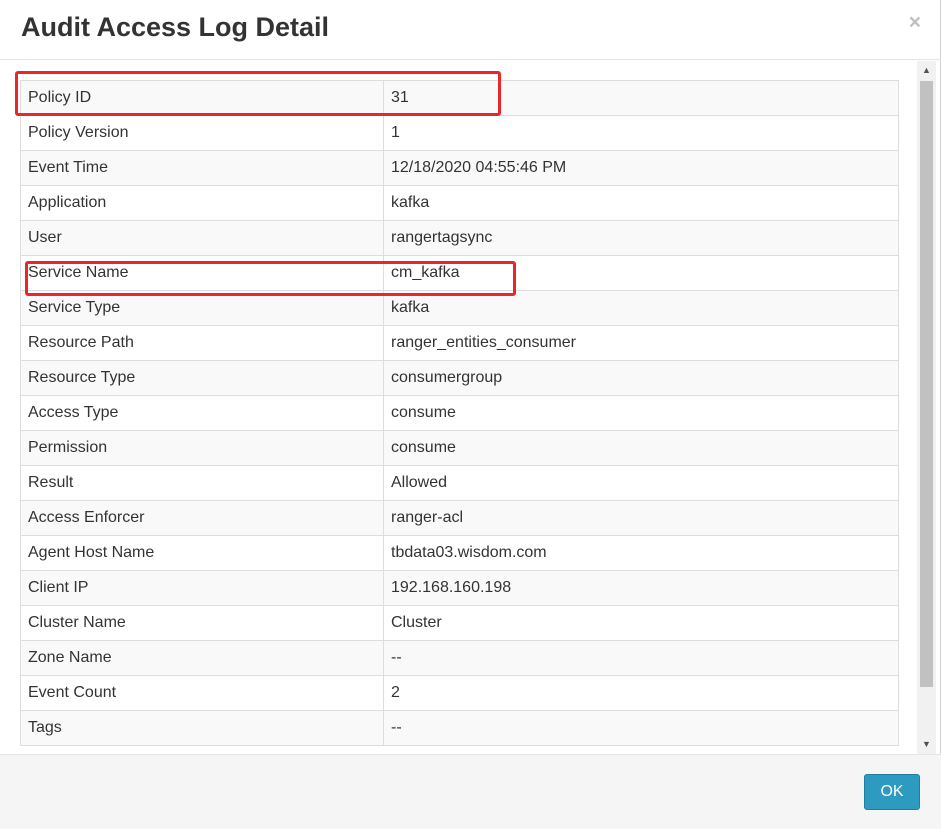  I want to click on table-row: Cluster Name Cluster, so click(459, 623).